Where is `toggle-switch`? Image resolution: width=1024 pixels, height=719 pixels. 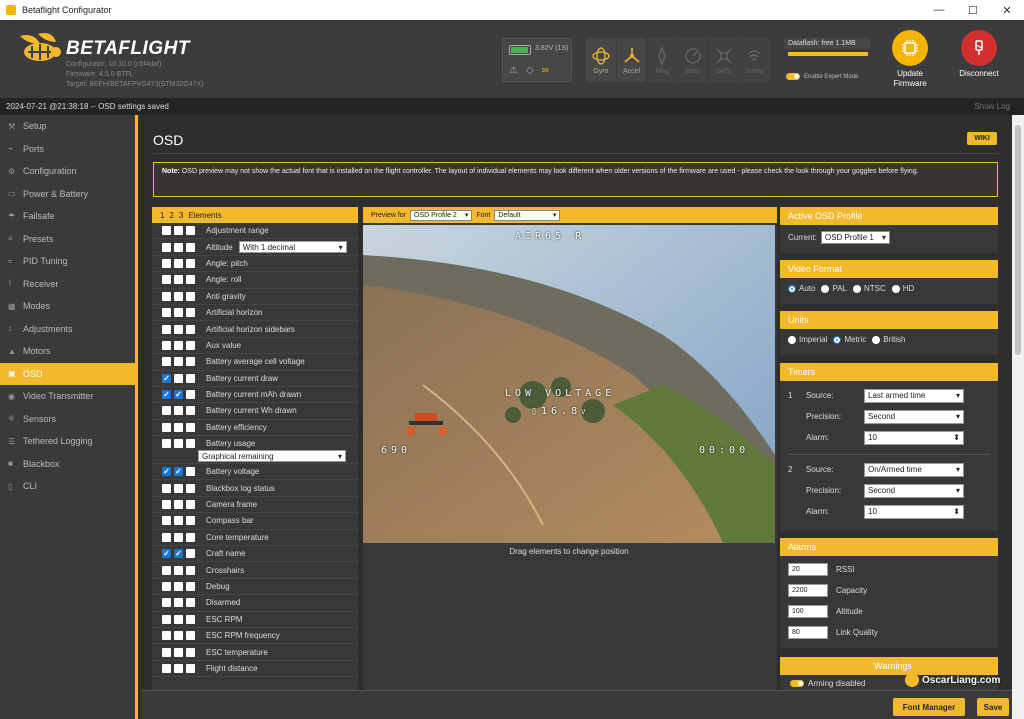 toggle-switch is located at coordinates (793, 76).